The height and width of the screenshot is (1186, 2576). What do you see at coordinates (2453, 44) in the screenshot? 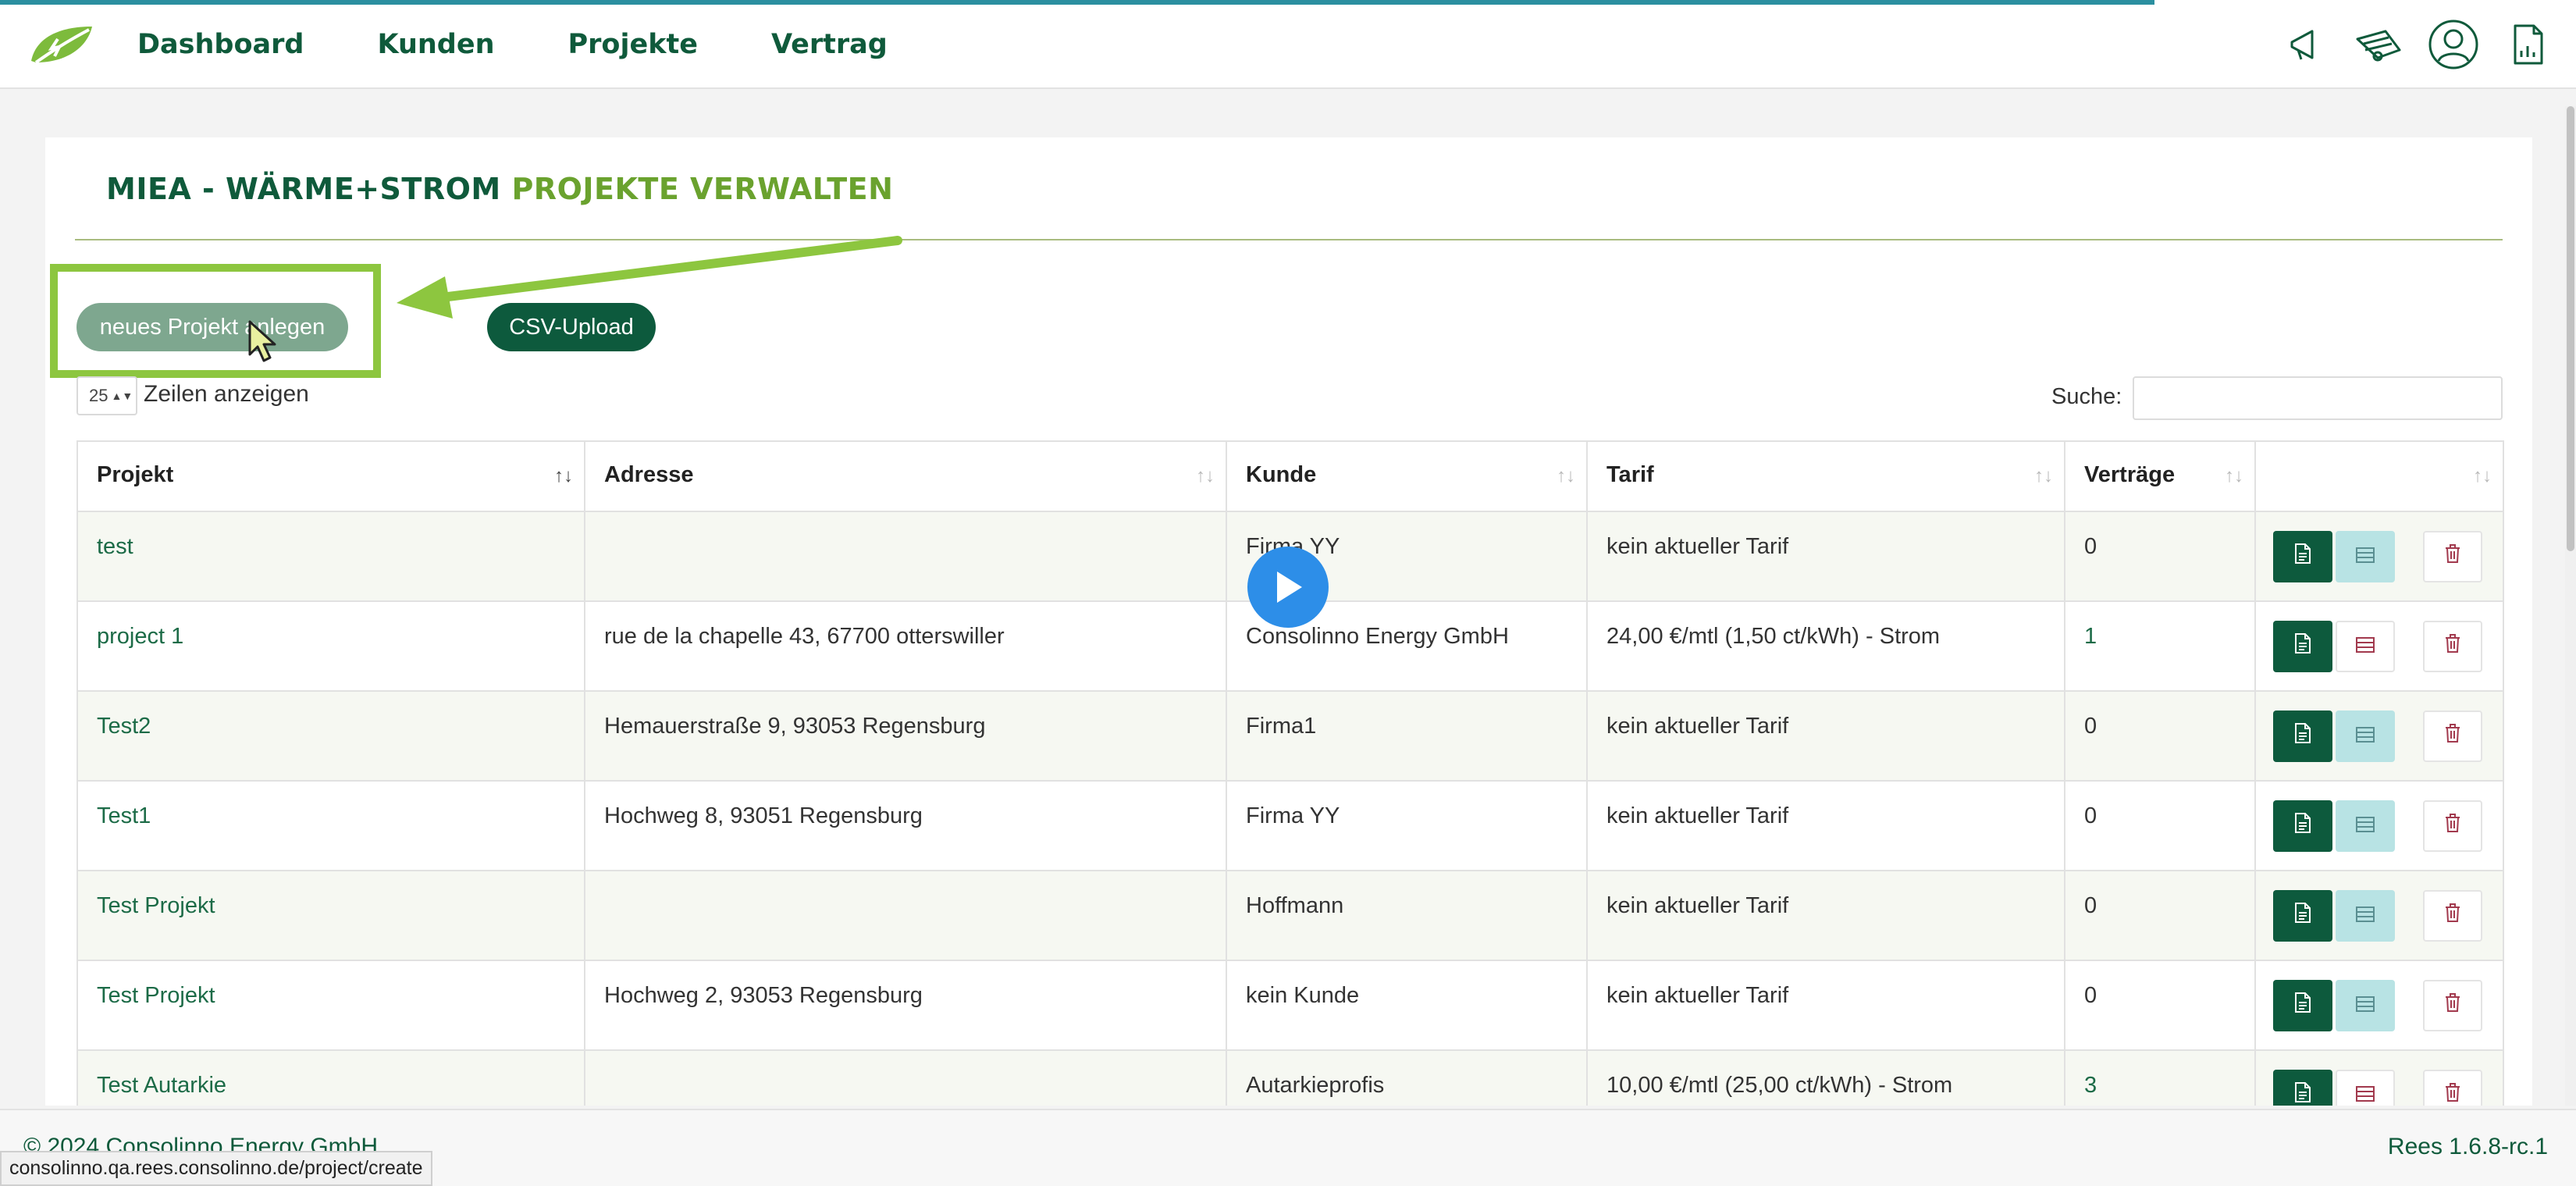
I see `user-circle-icon` at bounding box center [2453, 44].